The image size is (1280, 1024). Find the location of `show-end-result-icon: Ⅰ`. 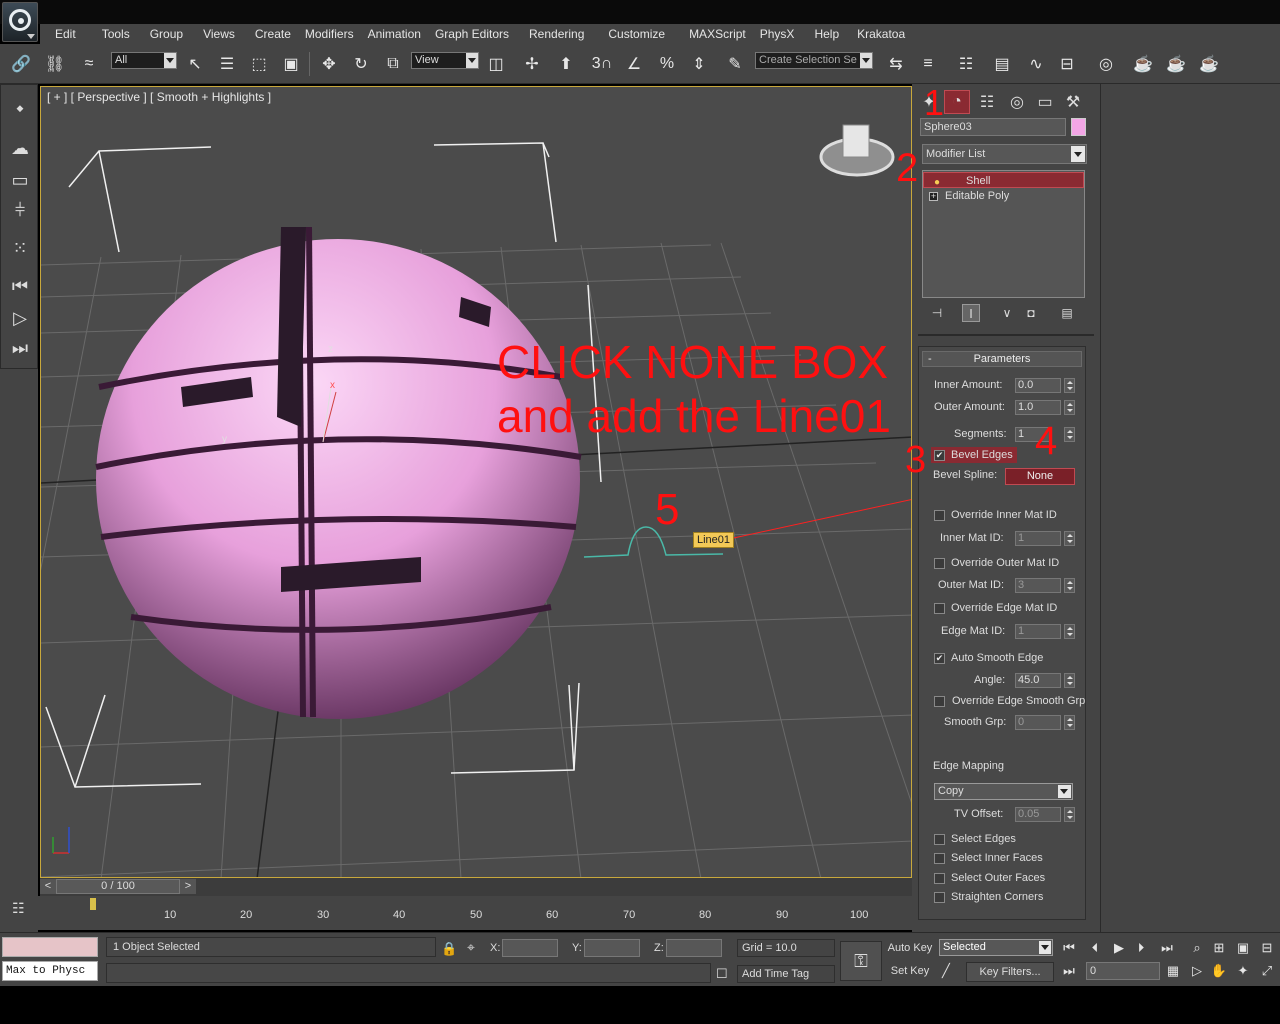

show-end-result-icon: Ⅰ is located at coordinates (971, 313).